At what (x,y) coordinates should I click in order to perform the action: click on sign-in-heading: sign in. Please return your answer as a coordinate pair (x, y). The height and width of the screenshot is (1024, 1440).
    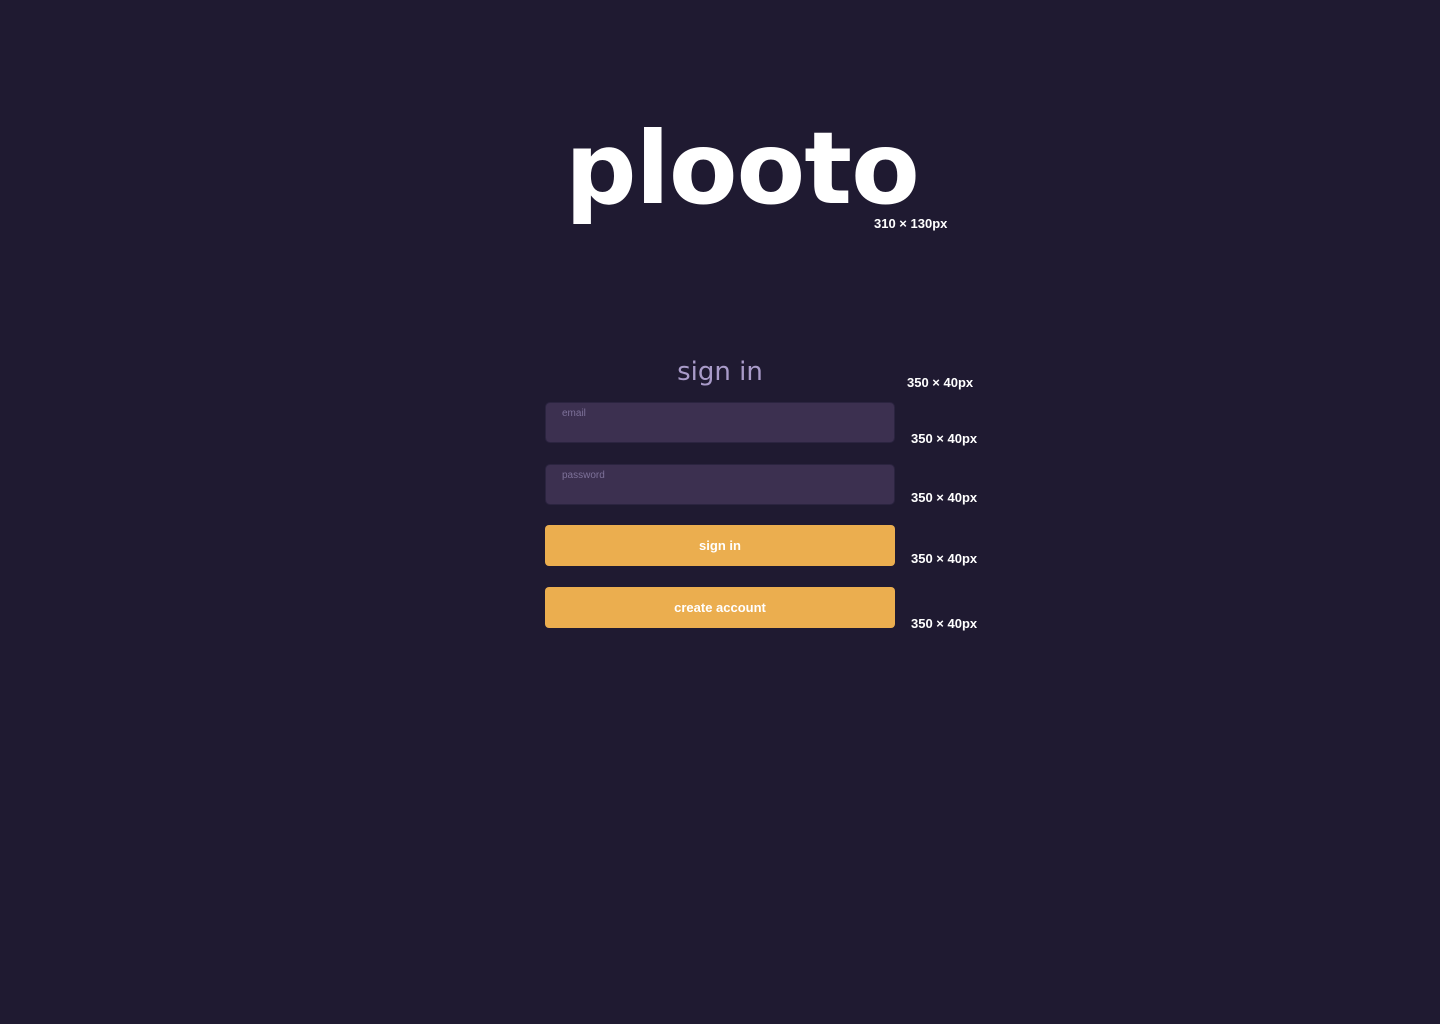
    Looking at the image, I should click on (720, 372).